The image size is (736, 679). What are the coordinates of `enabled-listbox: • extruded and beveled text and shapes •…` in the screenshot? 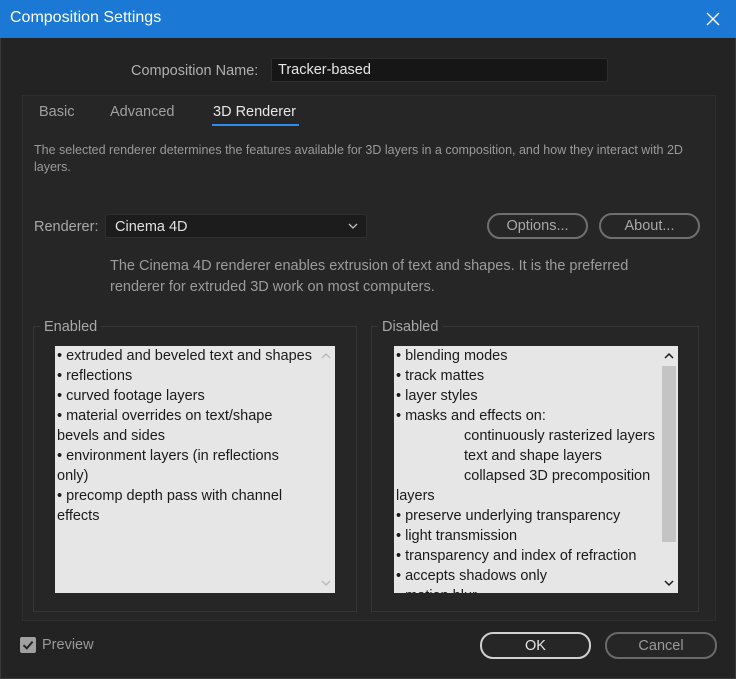 It's located at (195, 469).